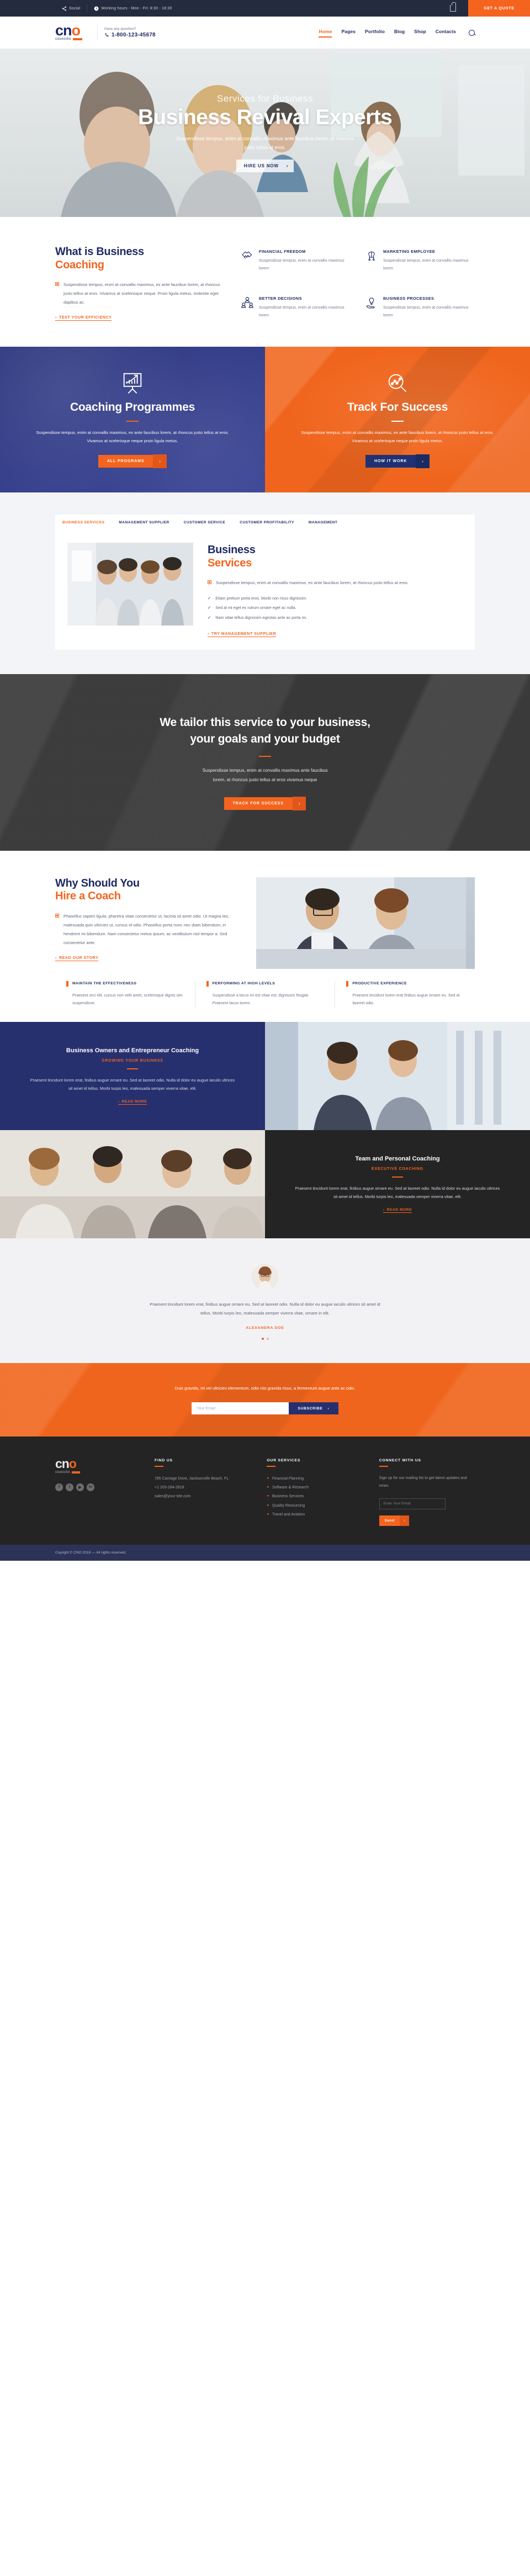  I want to click on title-line-2: Services, so click(230, 562).